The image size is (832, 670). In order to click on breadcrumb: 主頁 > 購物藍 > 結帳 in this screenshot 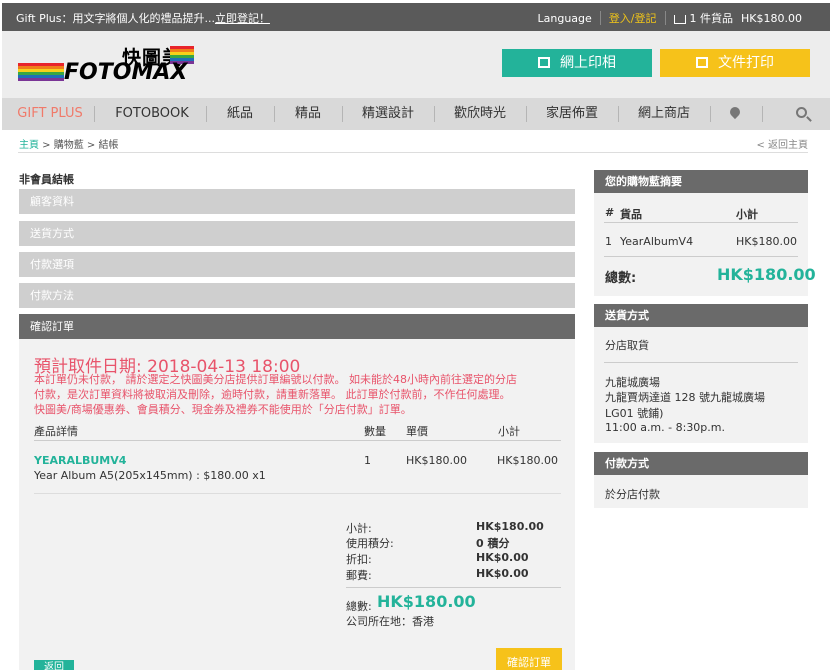, I will do `click(69, 145)`.